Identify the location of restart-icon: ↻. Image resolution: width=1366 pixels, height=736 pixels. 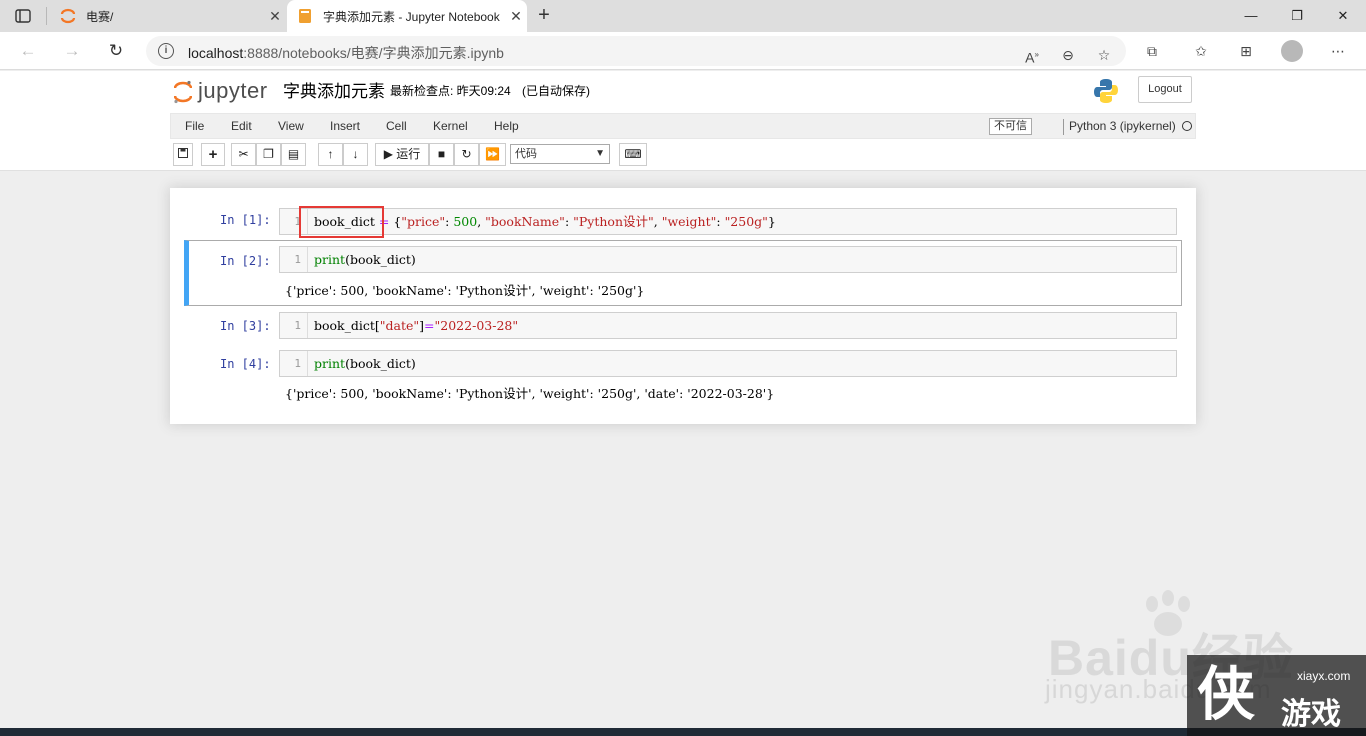
(466, 154).